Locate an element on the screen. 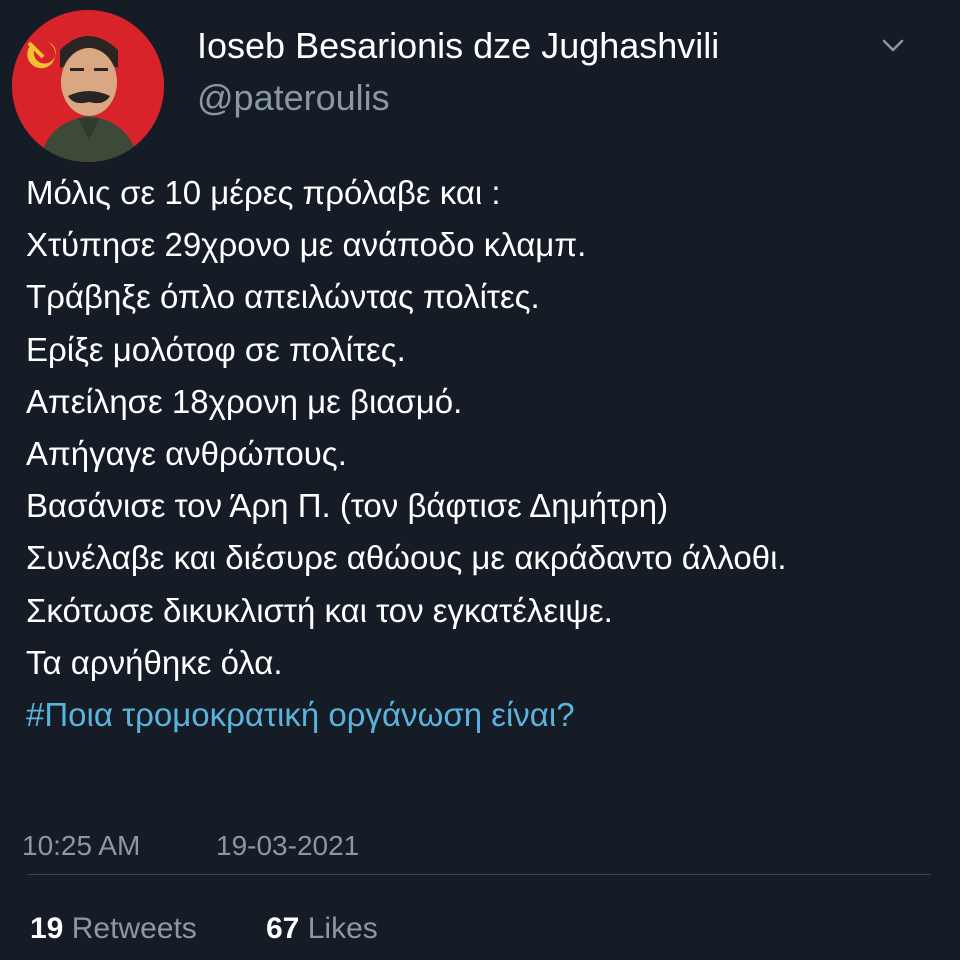  tweet-date: 19-03-2021 is located at coordinates (287, 846).